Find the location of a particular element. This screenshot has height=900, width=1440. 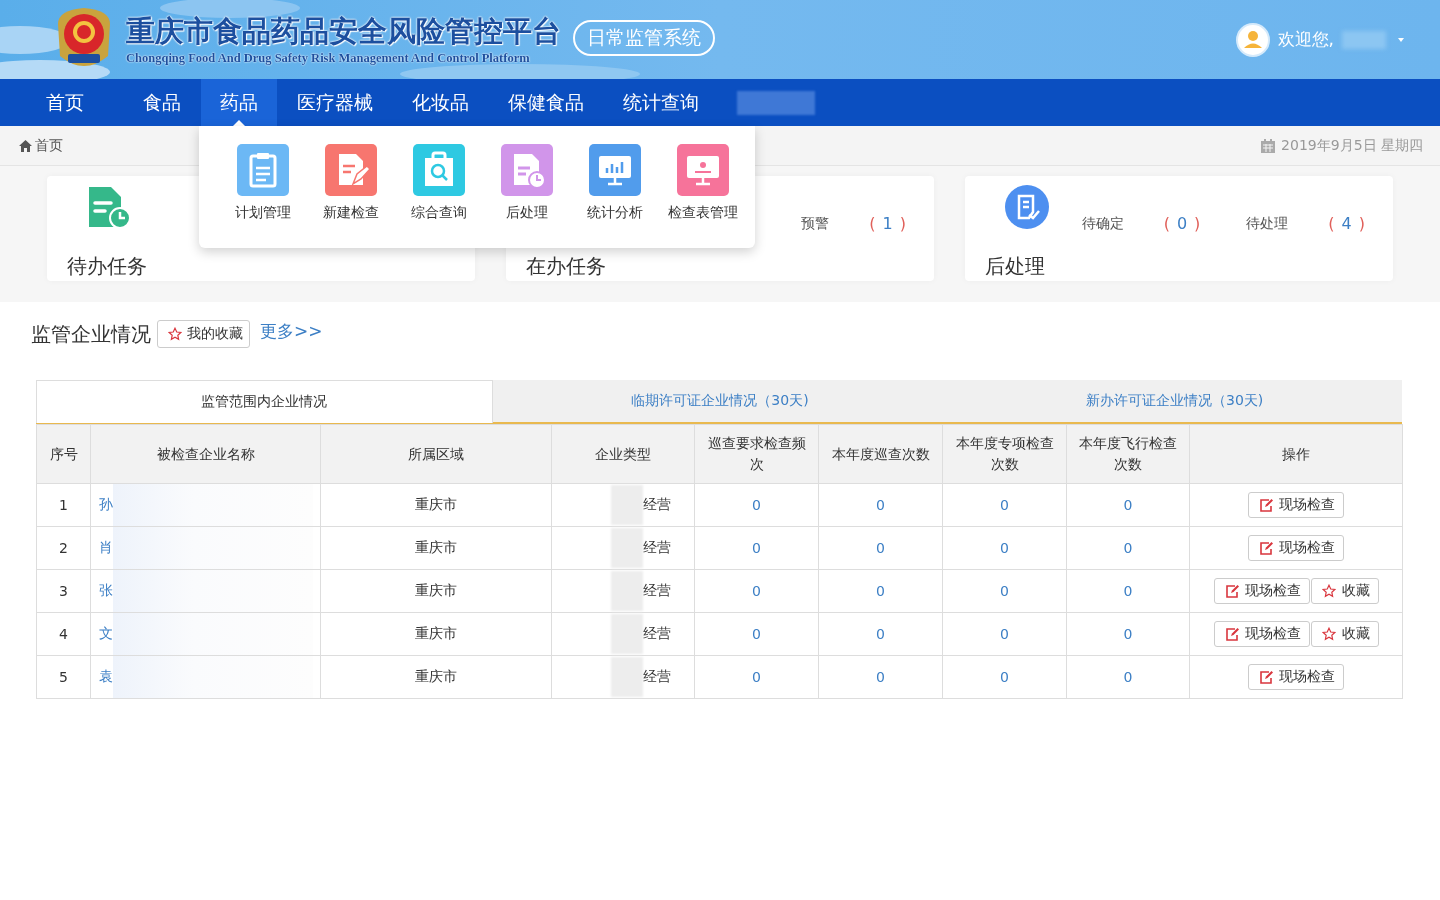

menu-label: 综合查询 is located at coordinates (439, 213).